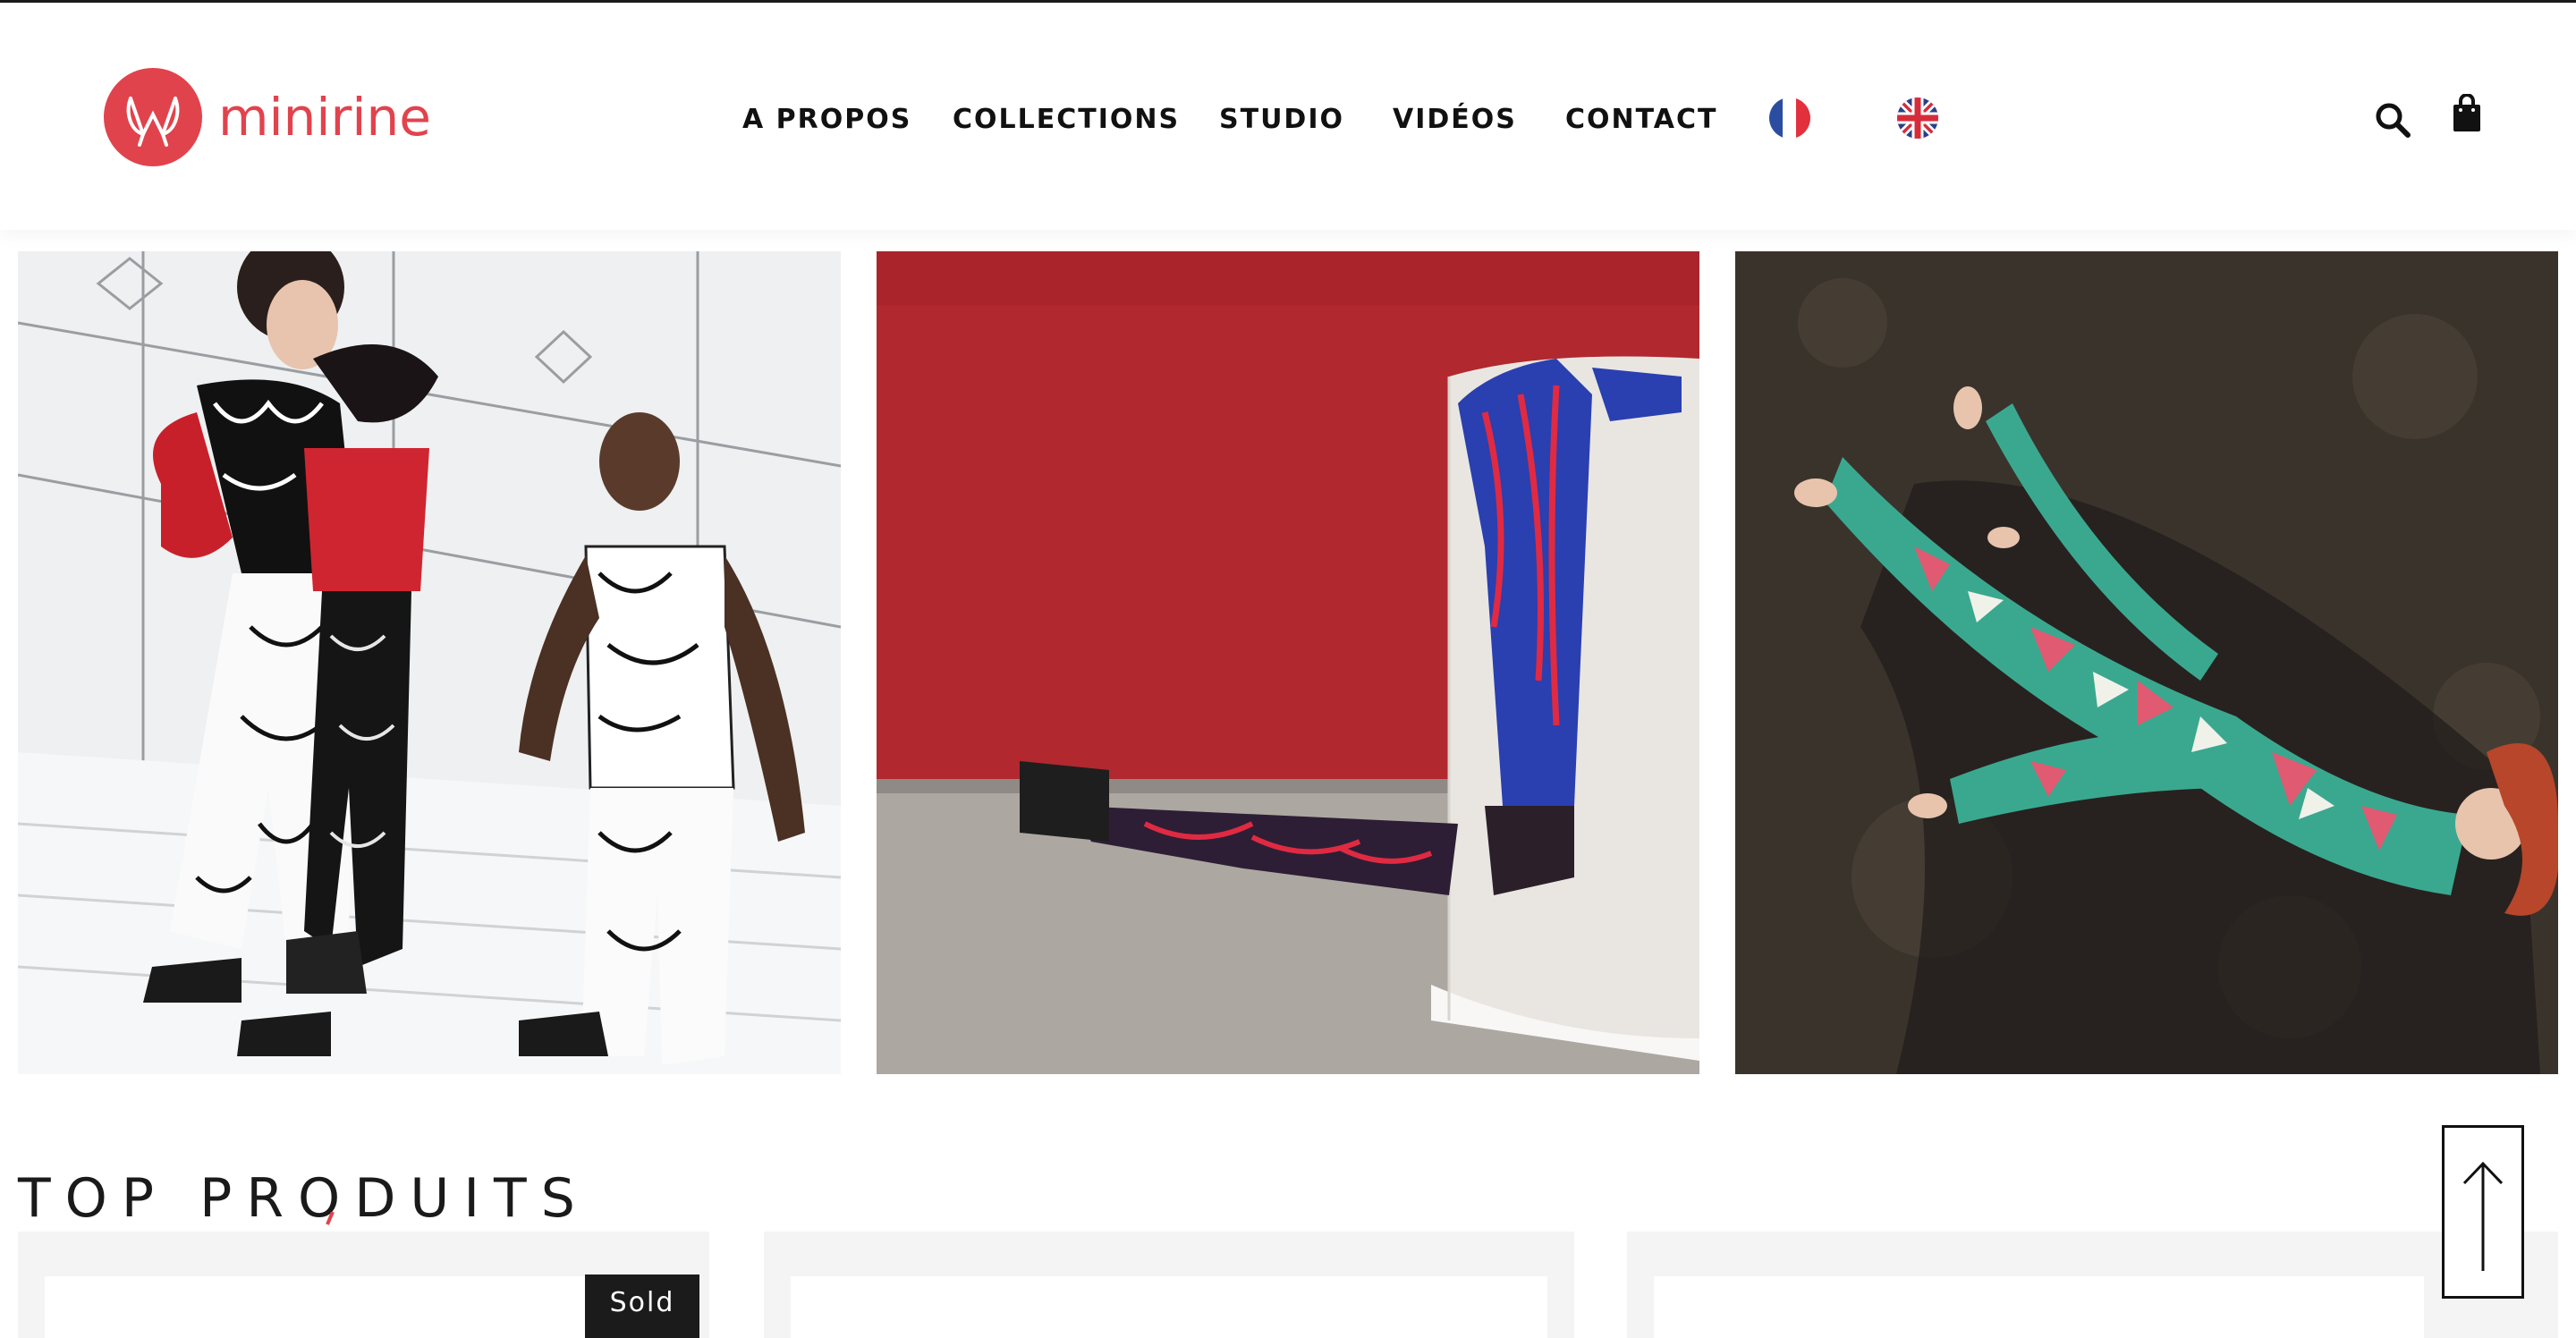 This screenshot has height=1338, width=2576. What do you see at coordinates (1789, 118) in the screenshot?
I see `france-flag-icon` at bounding box center [1789, 118].